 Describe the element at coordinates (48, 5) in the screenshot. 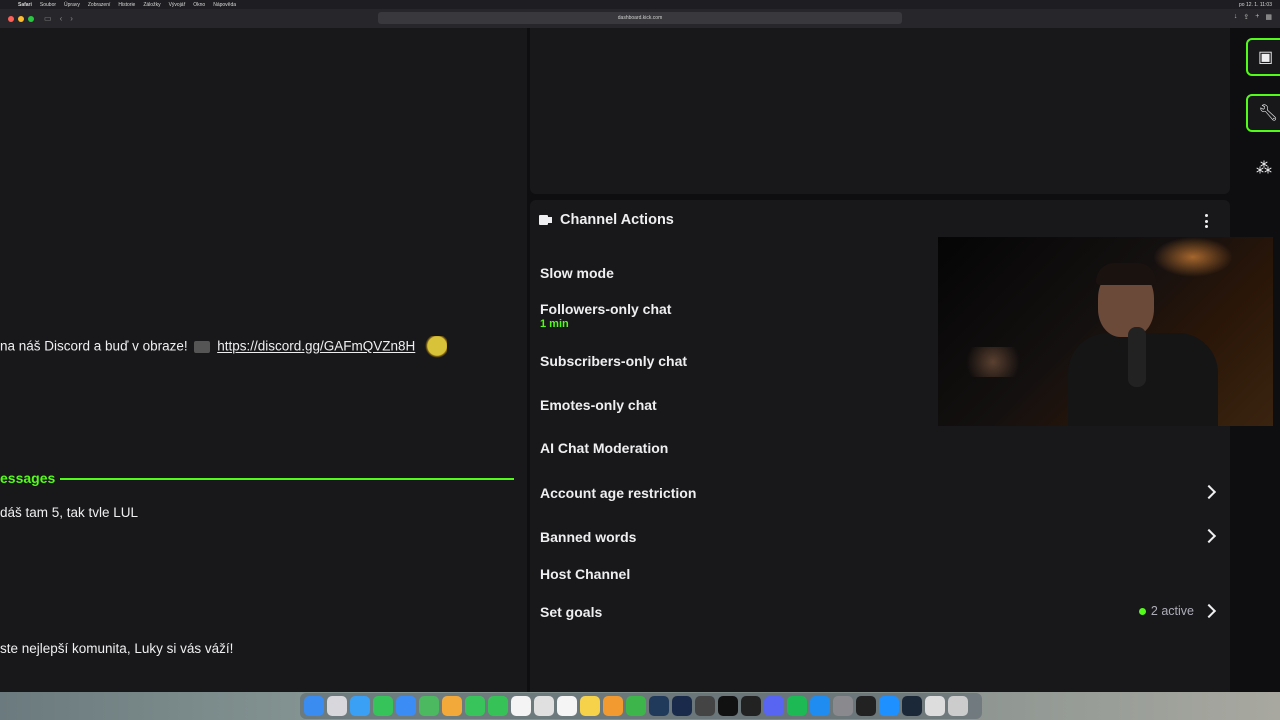

I see `menu-file: Soubor` at that location.